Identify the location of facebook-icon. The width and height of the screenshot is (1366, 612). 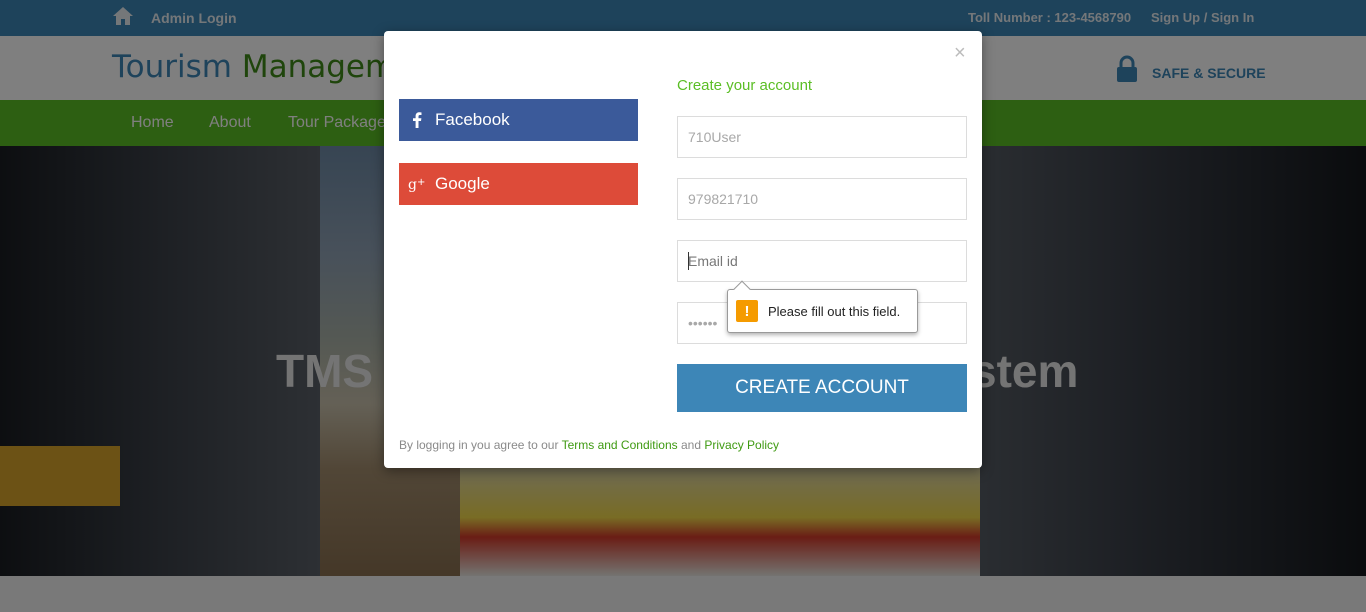
(417, 120).